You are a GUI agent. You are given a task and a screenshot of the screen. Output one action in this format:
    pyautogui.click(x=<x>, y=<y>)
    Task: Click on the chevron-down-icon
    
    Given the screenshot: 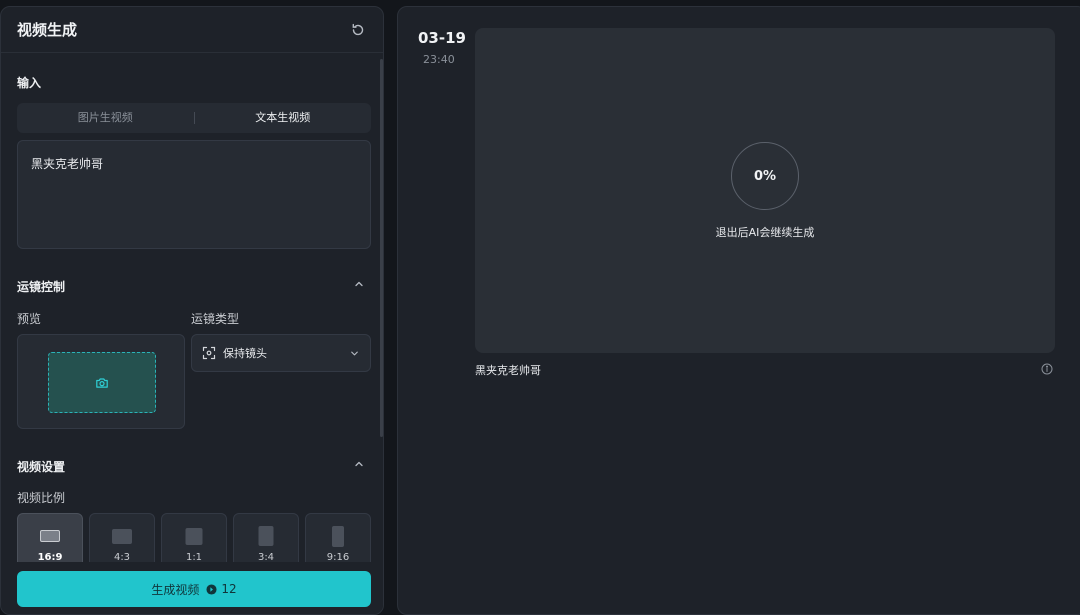 What is the action you would take?
    pyautogui.click(x=354, y=353)
    